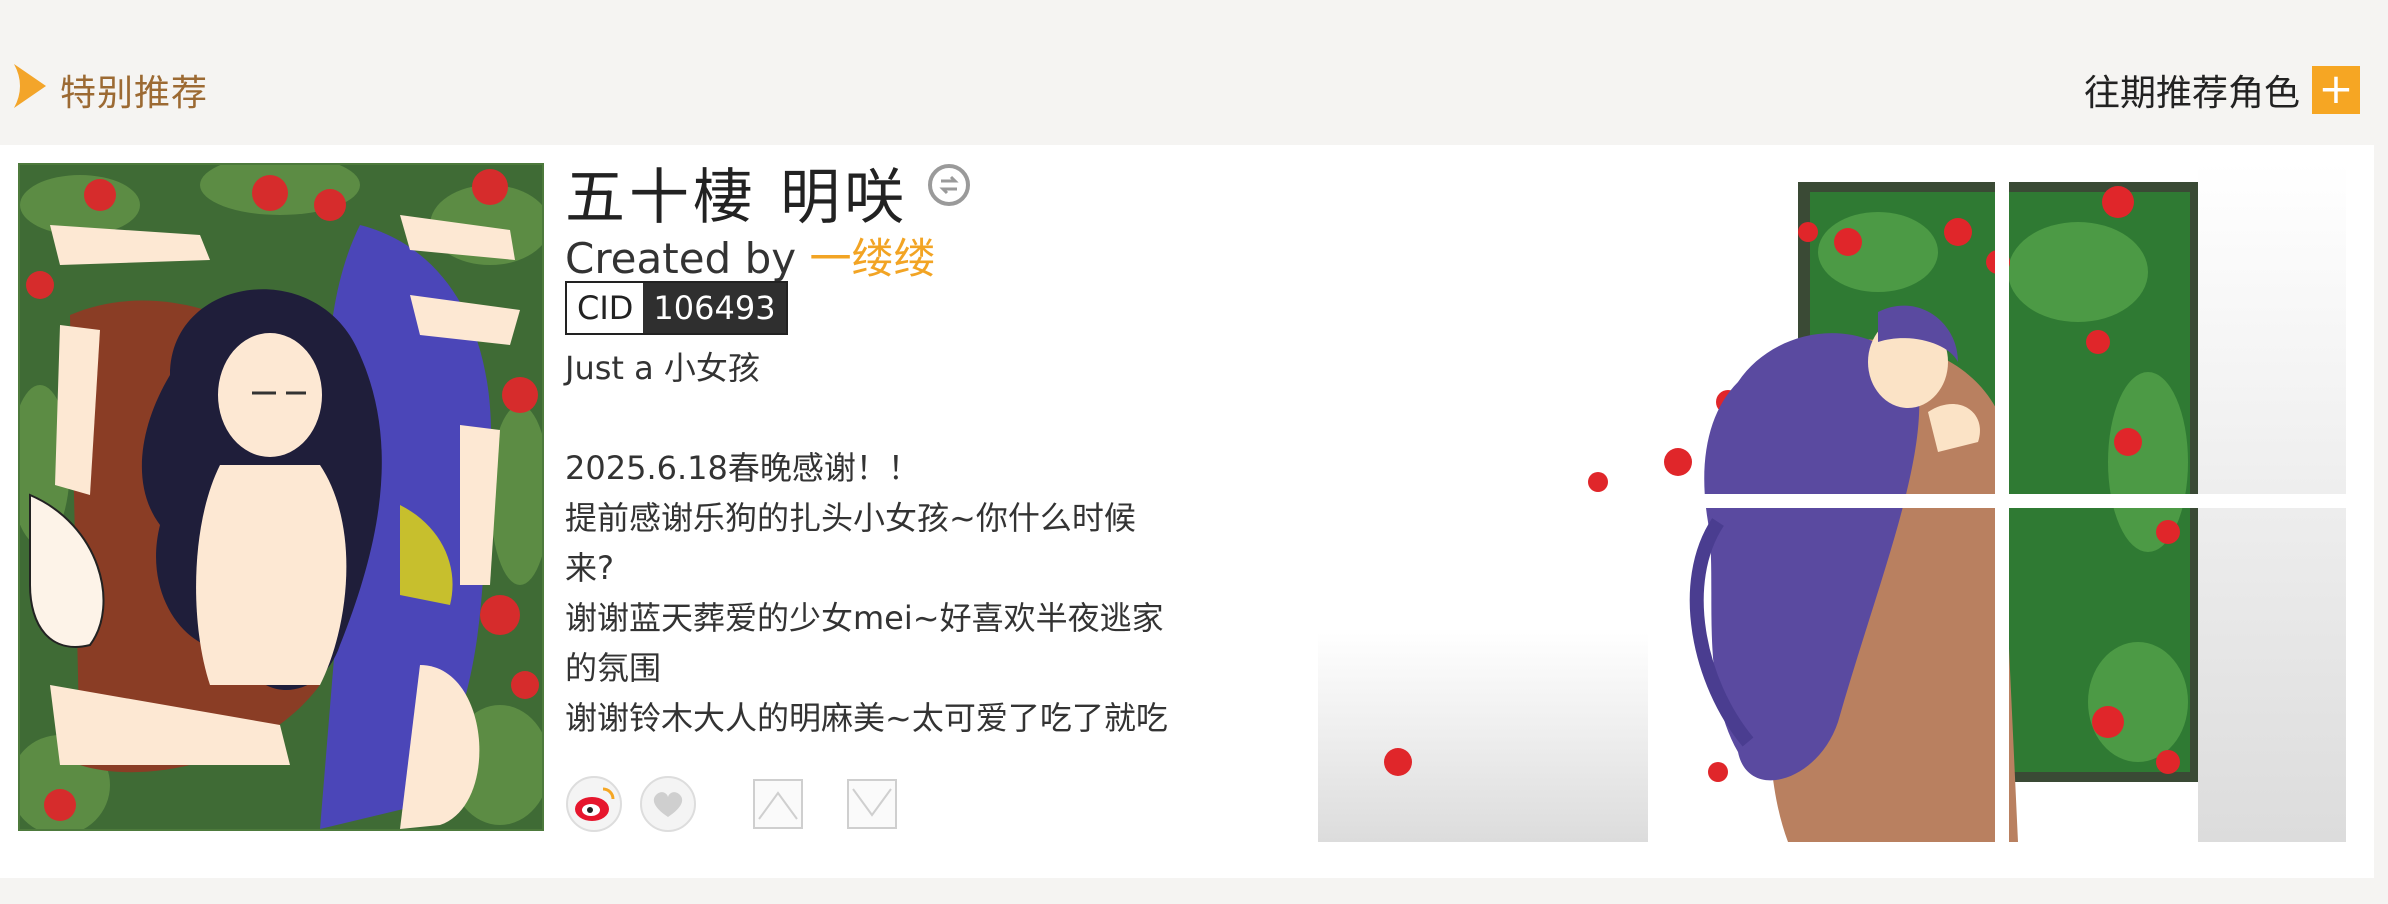 This screenshot has height=904, width=2388. I want to click on cid-label: CID, so click(605, 308).